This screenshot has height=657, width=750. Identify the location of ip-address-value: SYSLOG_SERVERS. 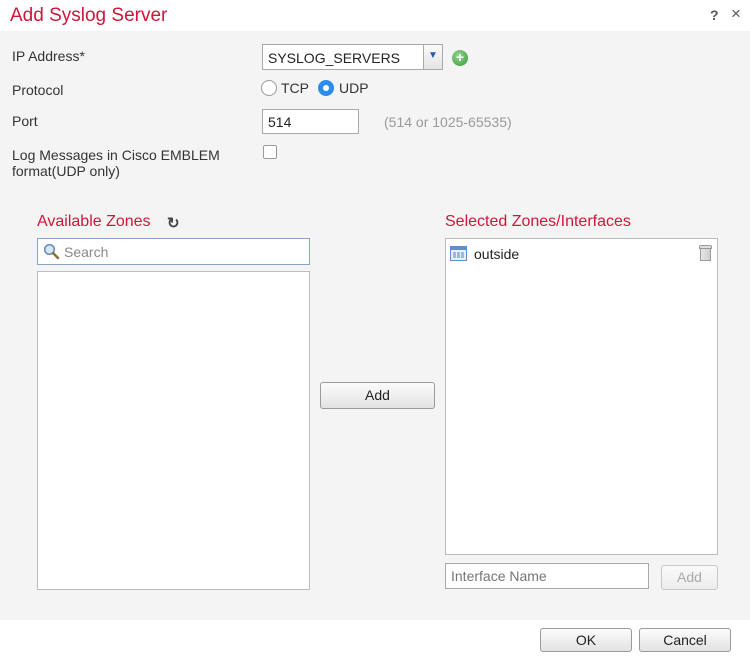
(334, 58).